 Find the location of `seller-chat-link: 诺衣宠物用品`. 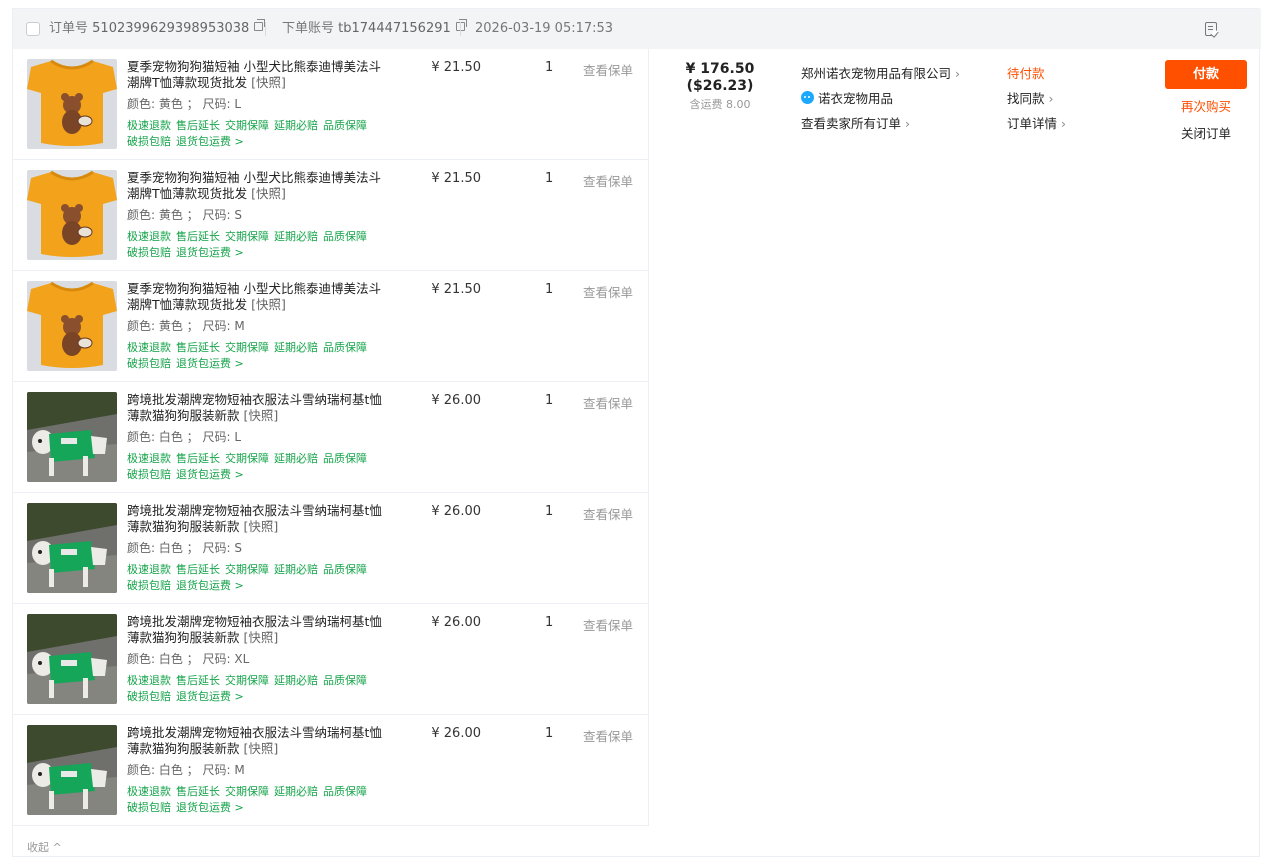

seller-chat-link: 诺衣宠物用品 is located at coordinates (880, 98).